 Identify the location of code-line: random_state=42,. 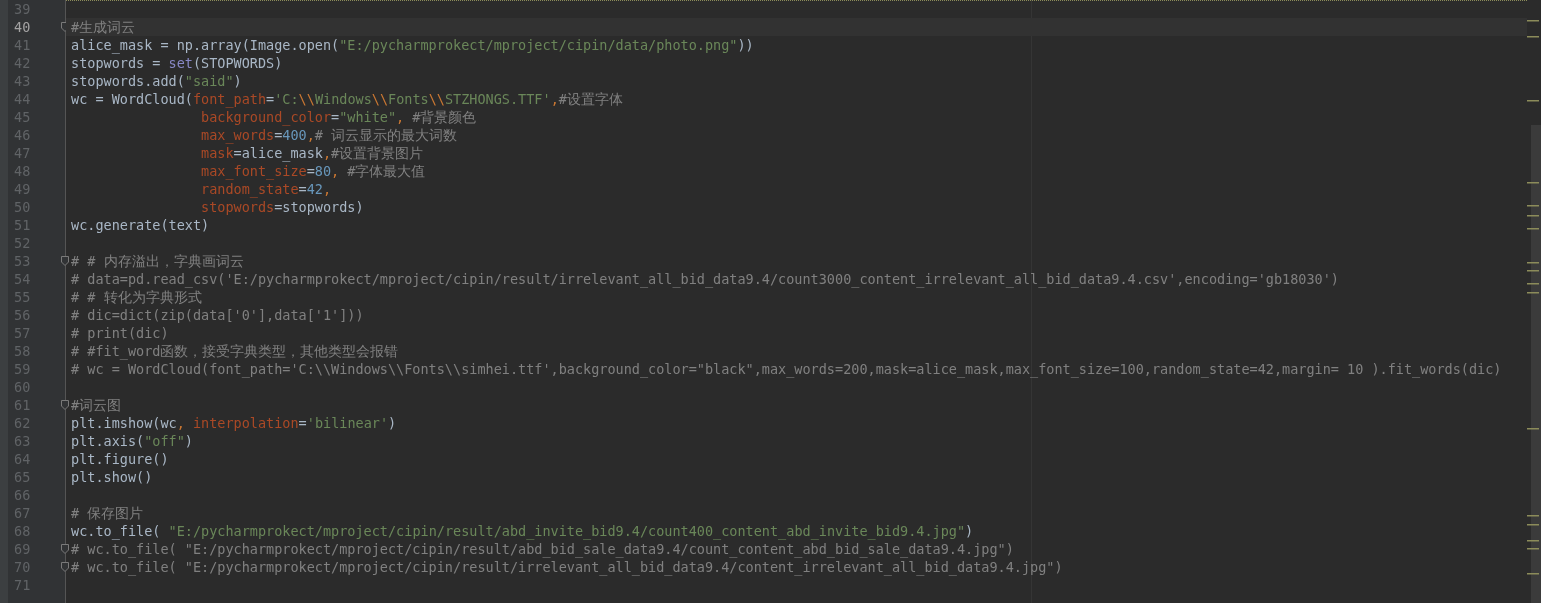
(266, 189).